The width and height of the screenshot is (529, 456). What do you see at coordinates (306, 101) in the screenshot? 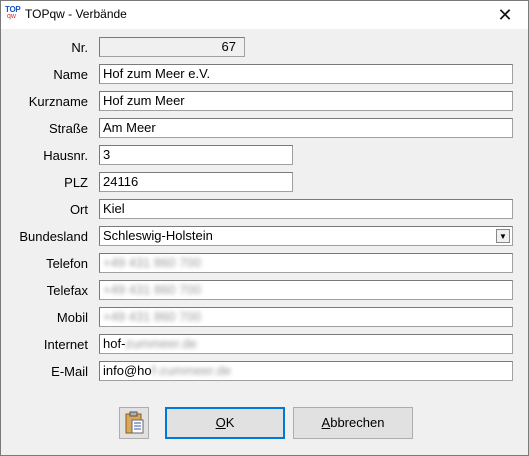
I see `kurzname-field: Hof zum Meer` at bounding box center [306, 101].